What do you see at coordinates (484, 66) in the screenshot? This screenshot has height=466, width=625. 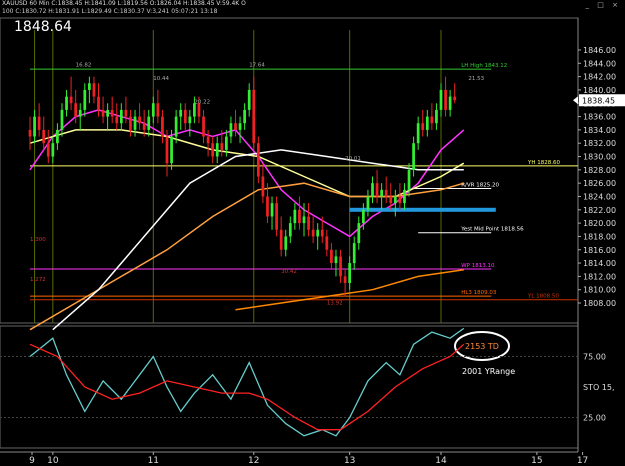 I see `level-label: LH High 1843.12` at bounding box center [484, 66].